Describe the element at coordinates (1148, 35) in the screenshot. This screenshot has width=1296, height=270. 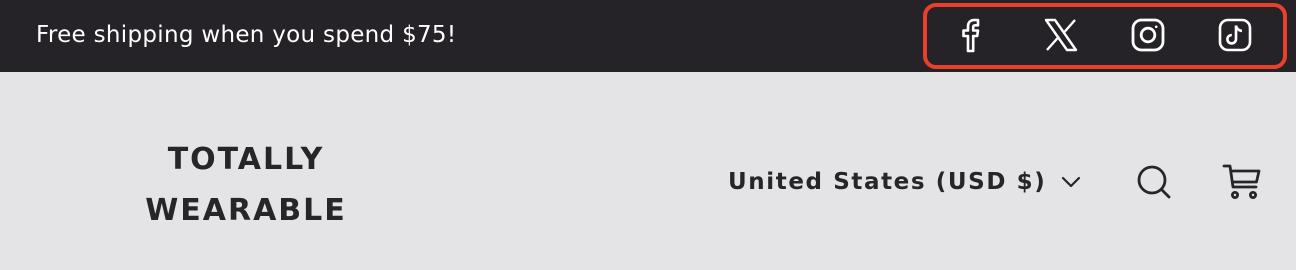
I see `instagram-icon` at that location.